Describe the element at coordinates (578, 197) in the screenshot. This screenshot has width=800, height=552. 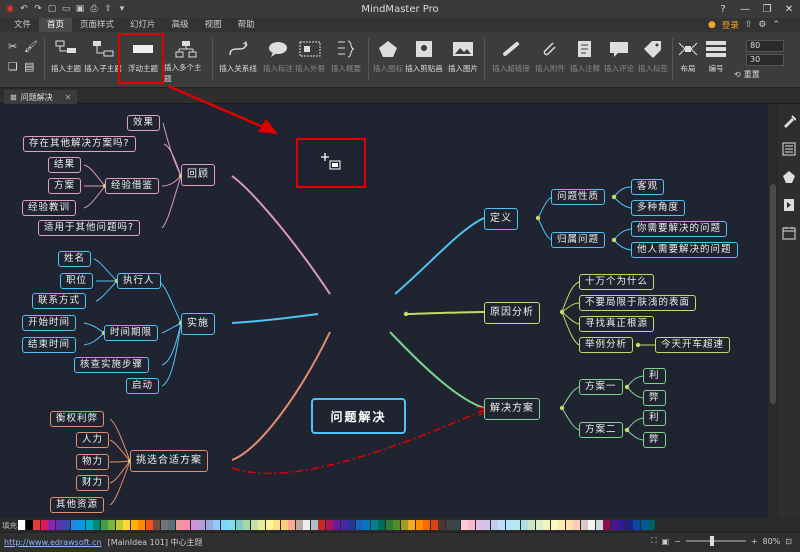
I see `subtopic-nature: 问题性质` at that location.